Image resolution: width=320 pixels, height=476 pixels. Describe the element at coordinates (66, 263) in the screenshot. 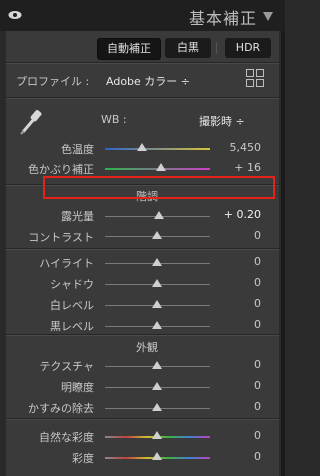

I see `highlights-label: ハイライト` at that location.